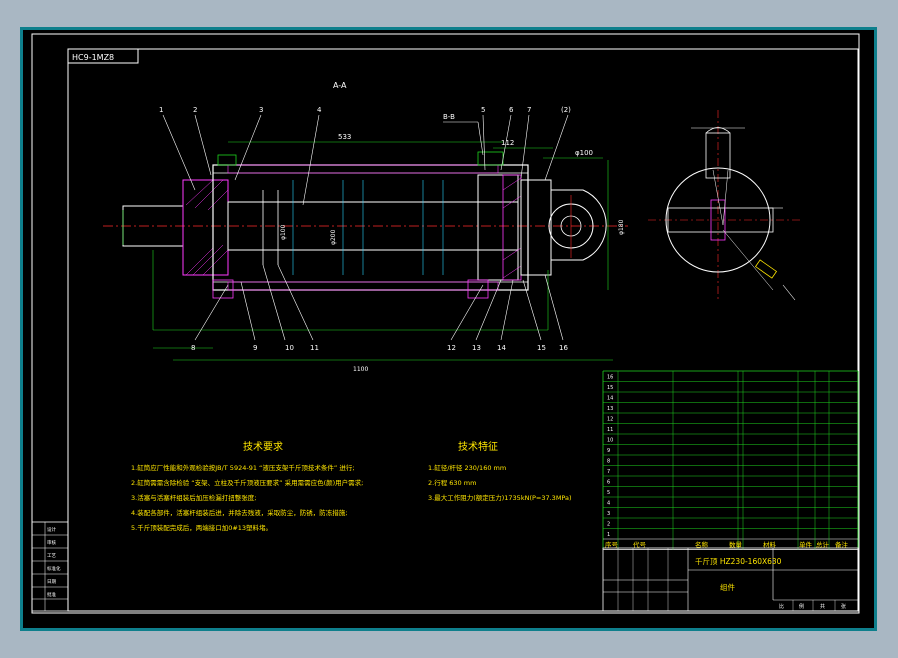 The image size is (898, 658). What do you see at coordinates (333, 237) in the screenshot?
I see `dim-phi200: φ200` at bounding box center [333, 237].